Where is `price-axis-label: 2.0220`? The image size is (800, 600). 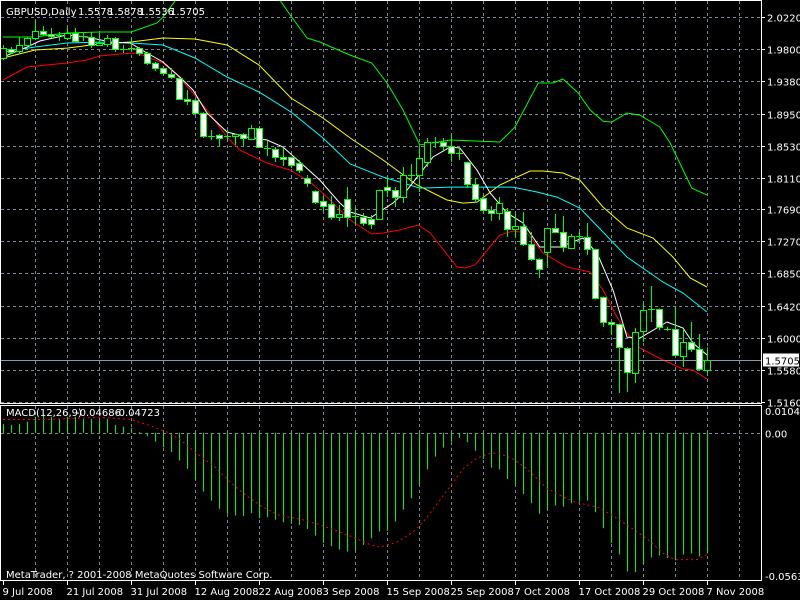
price-axis-label: 2.0220 is located at coordinates (783, 19).